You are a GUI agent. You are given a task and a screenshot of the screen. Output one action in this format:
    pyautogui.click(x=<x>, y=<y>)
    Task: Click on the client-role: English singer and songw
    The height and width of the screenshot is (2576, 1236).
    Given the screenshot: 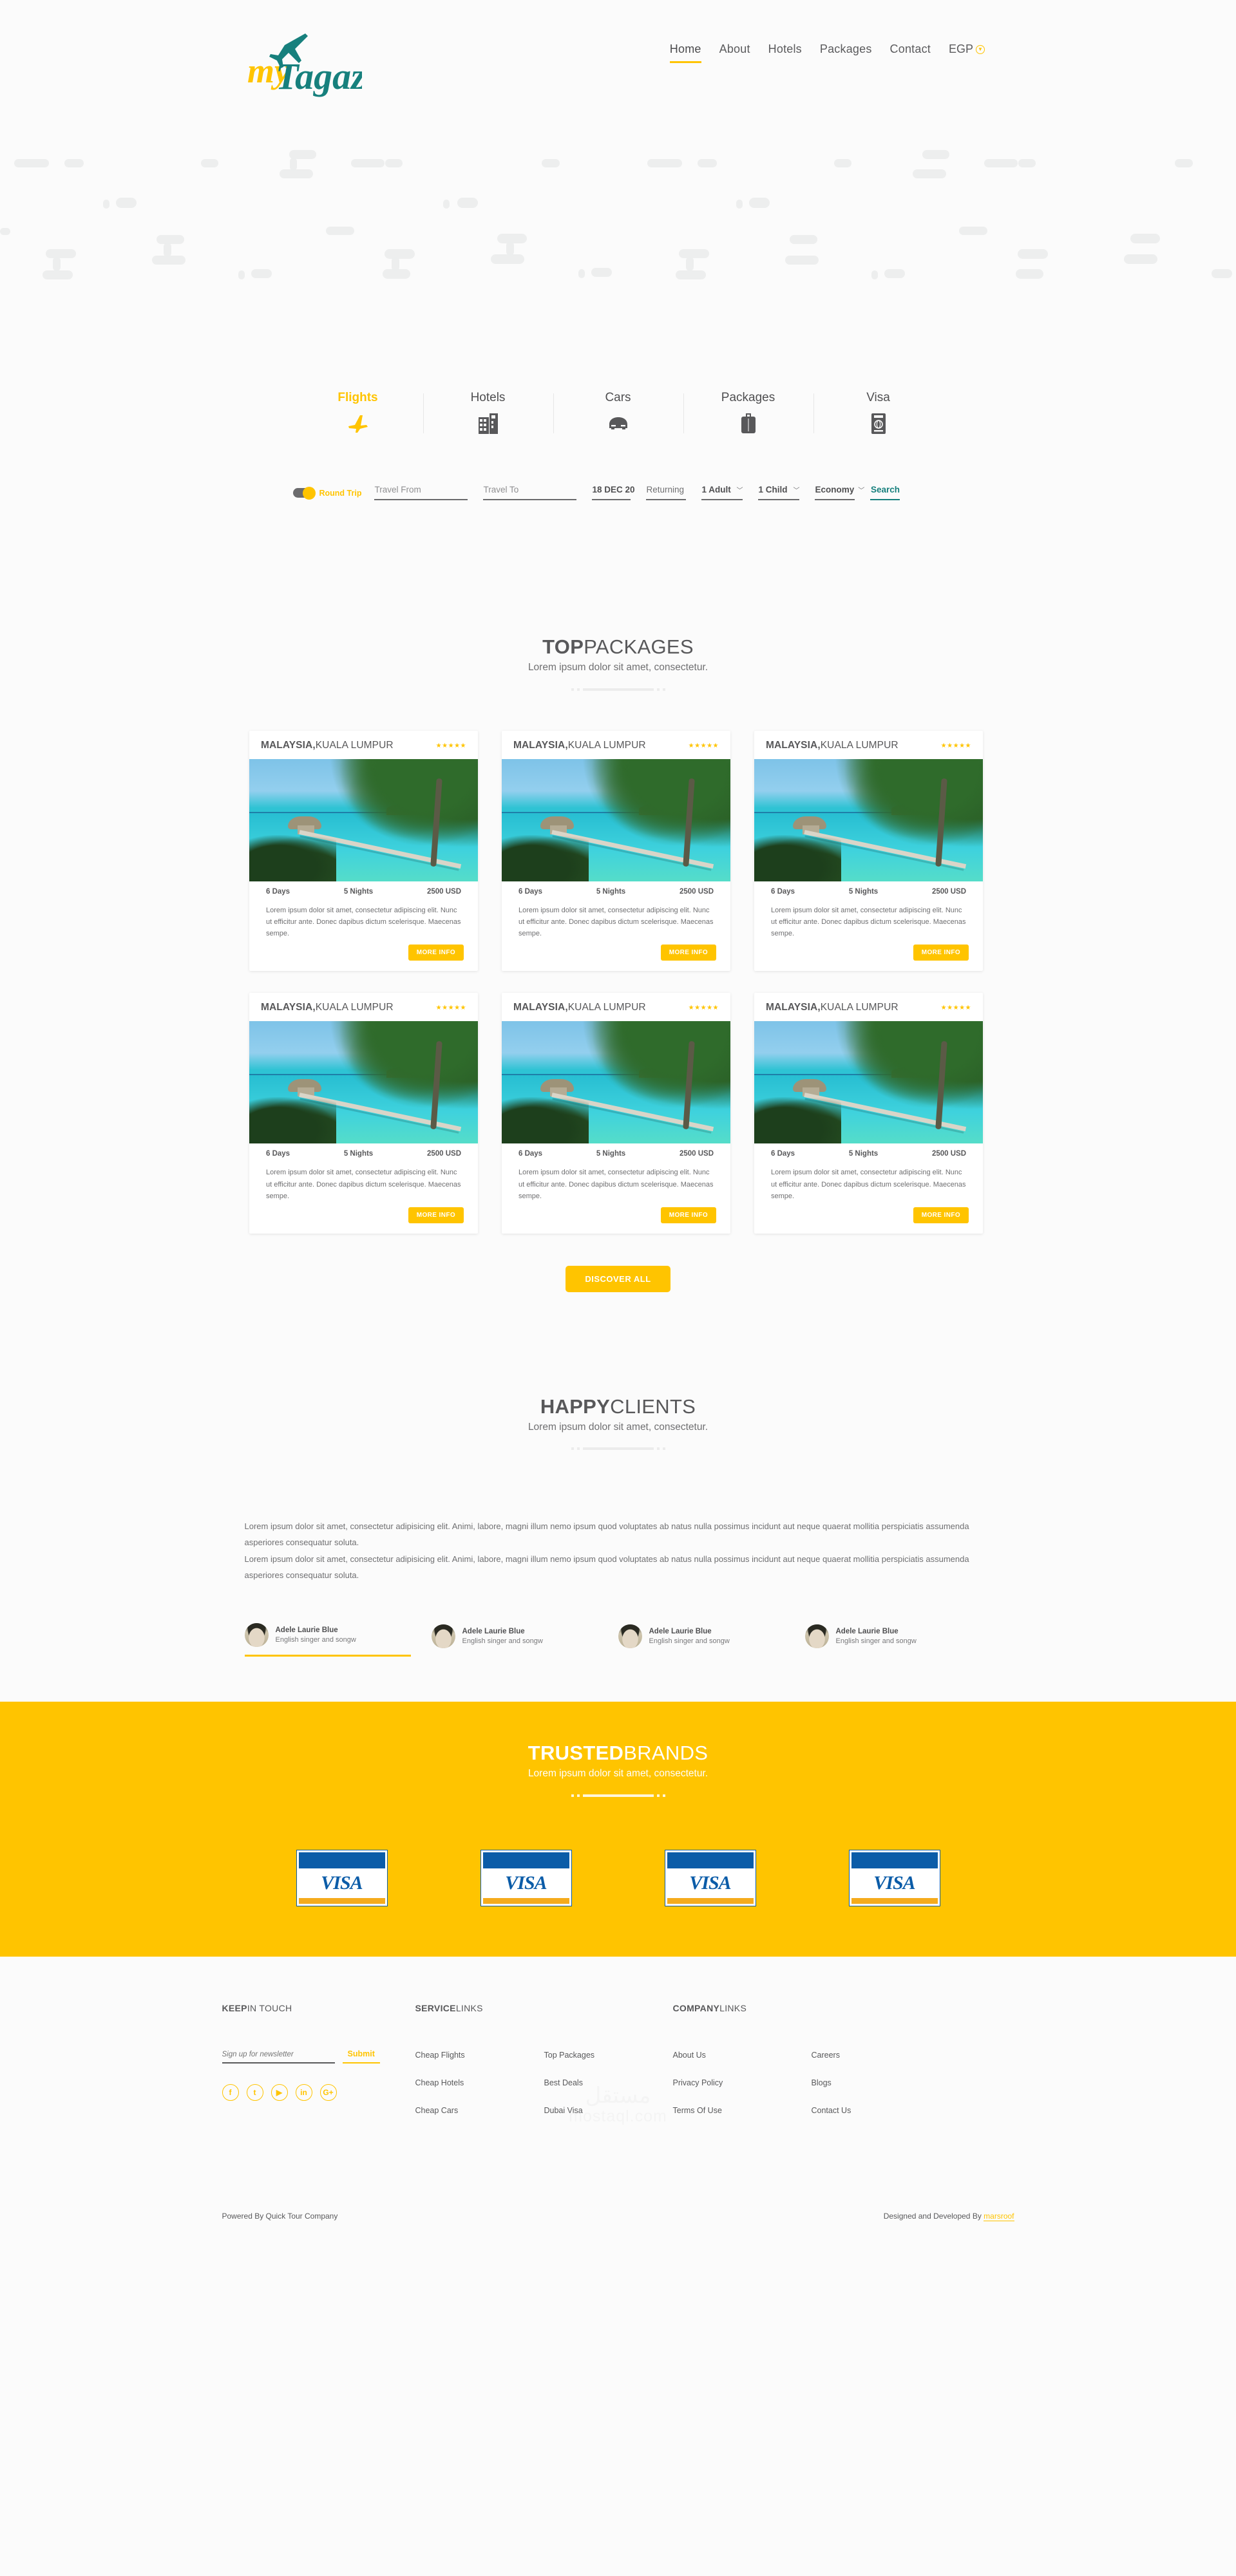 What is the action you would take?
    pyautogui.click(x=876, y=1641)
    